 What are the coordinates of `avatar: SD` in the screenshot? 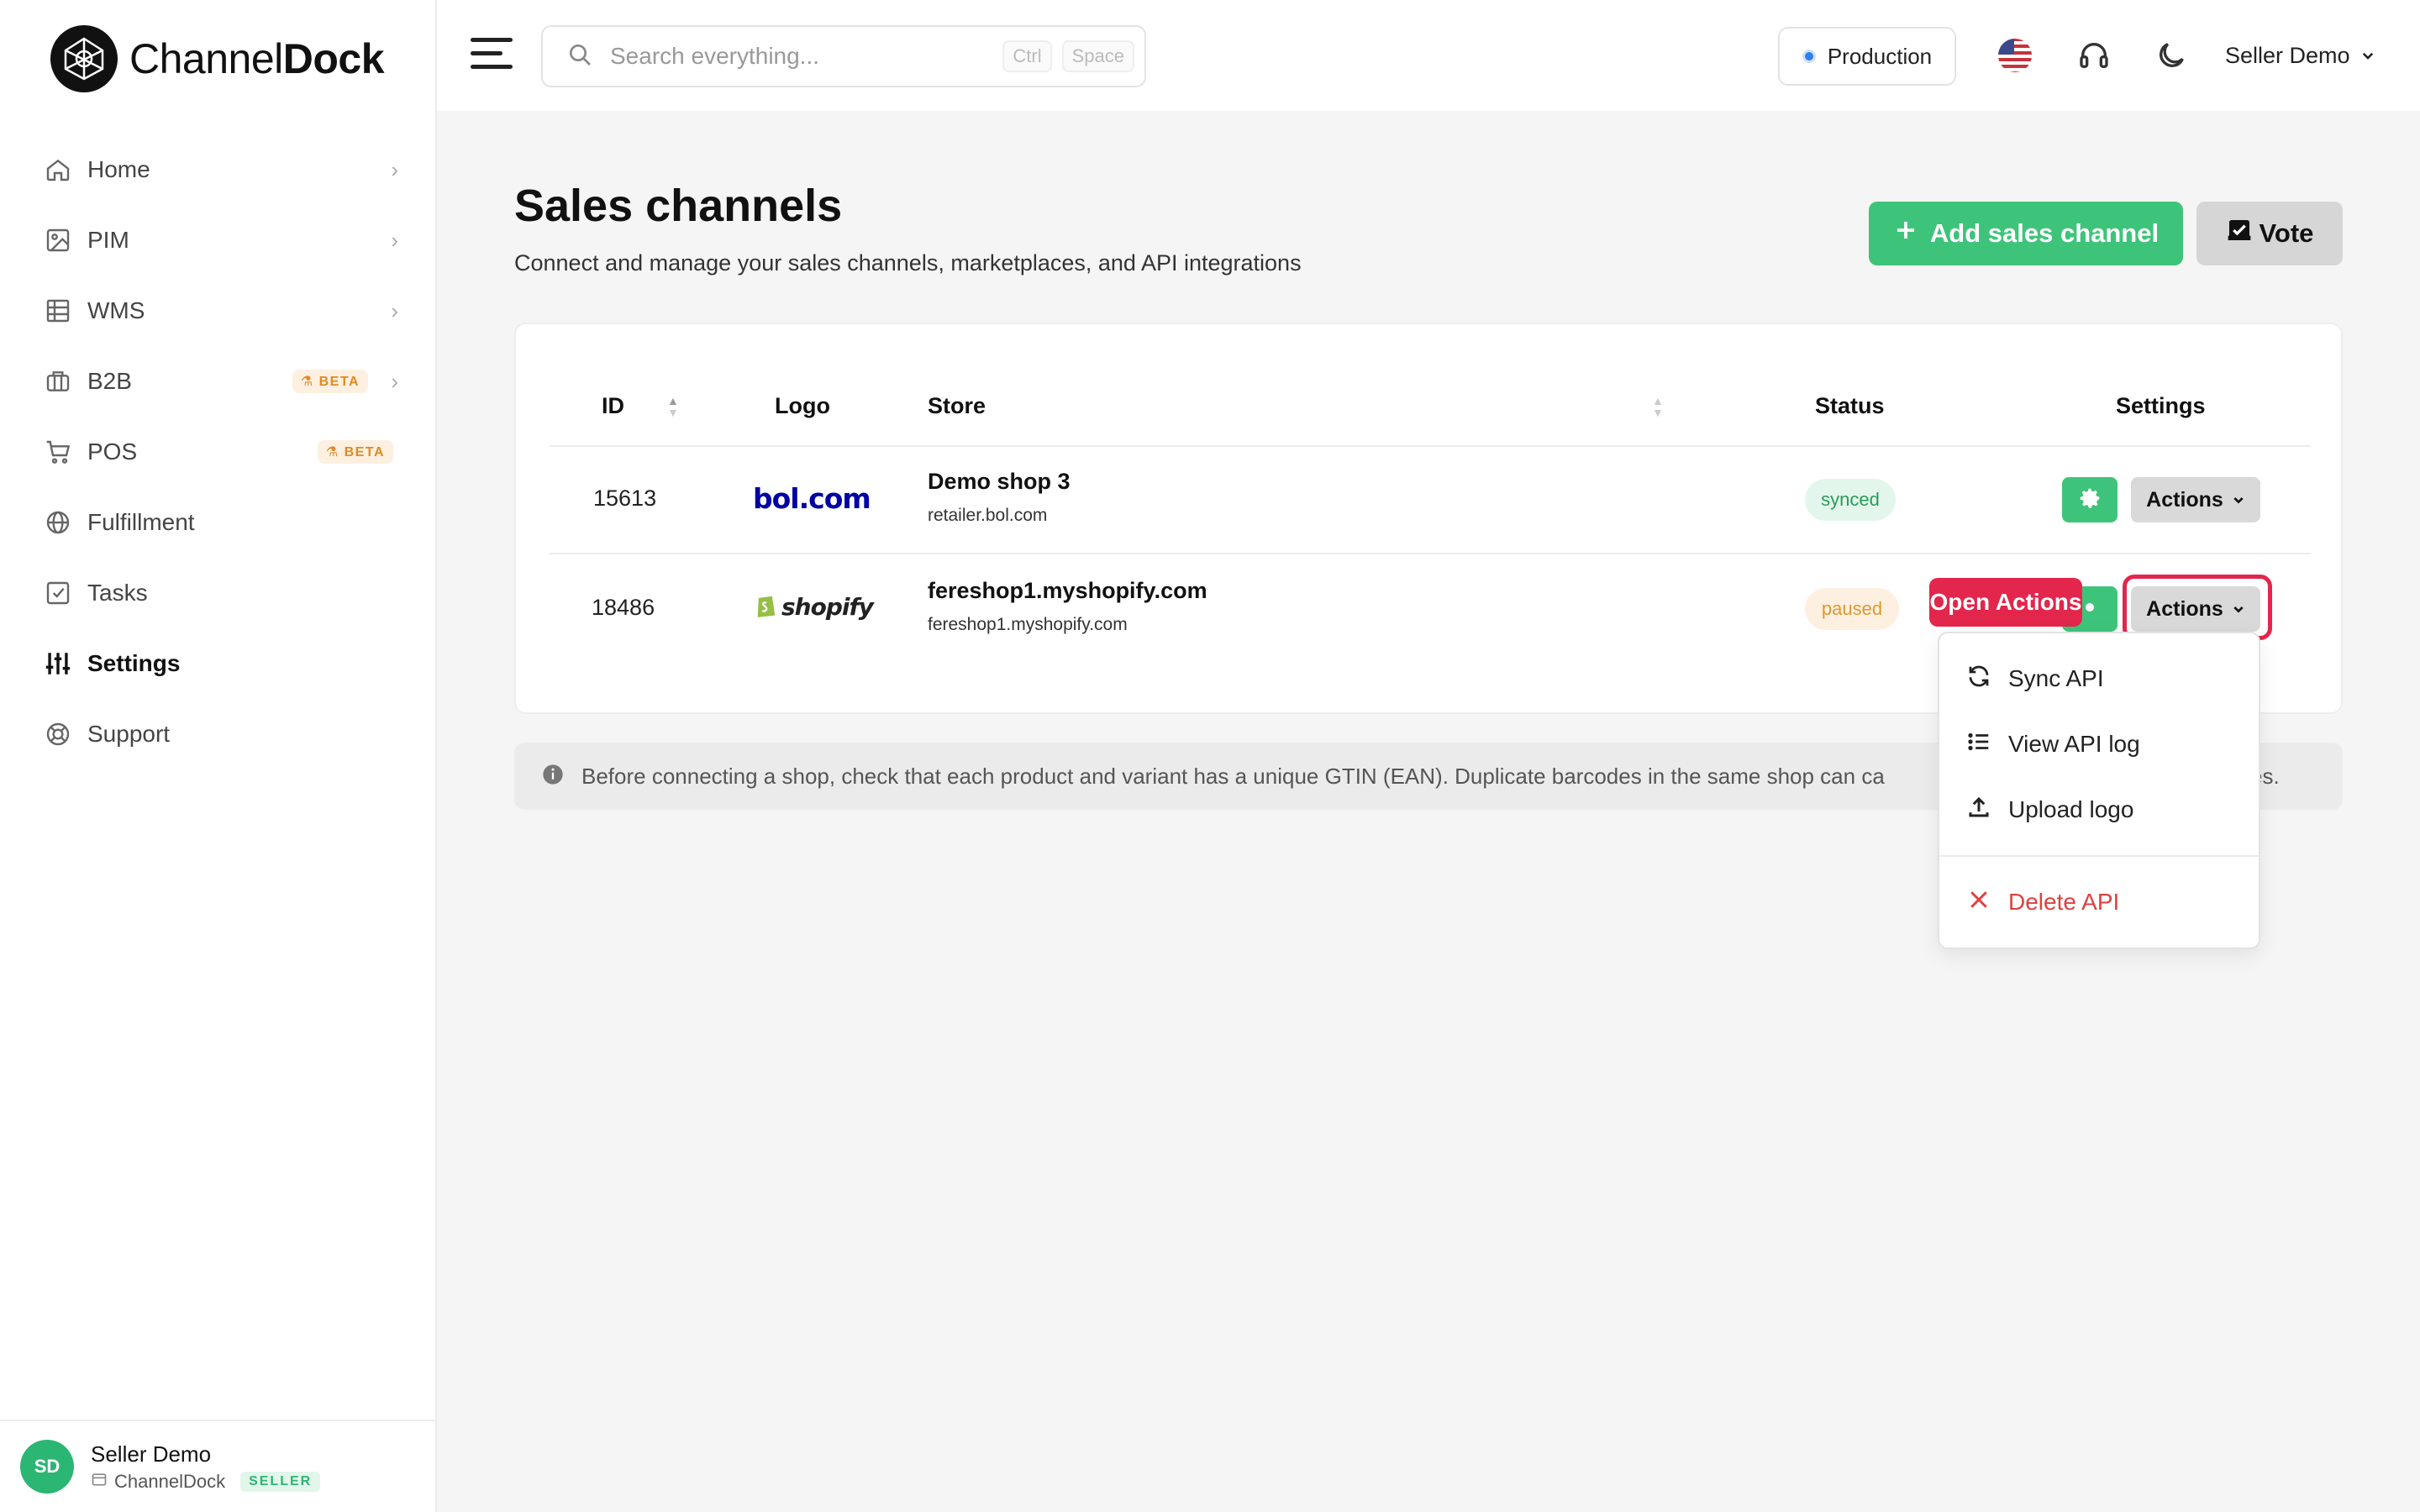 It's located at (47, 1467).